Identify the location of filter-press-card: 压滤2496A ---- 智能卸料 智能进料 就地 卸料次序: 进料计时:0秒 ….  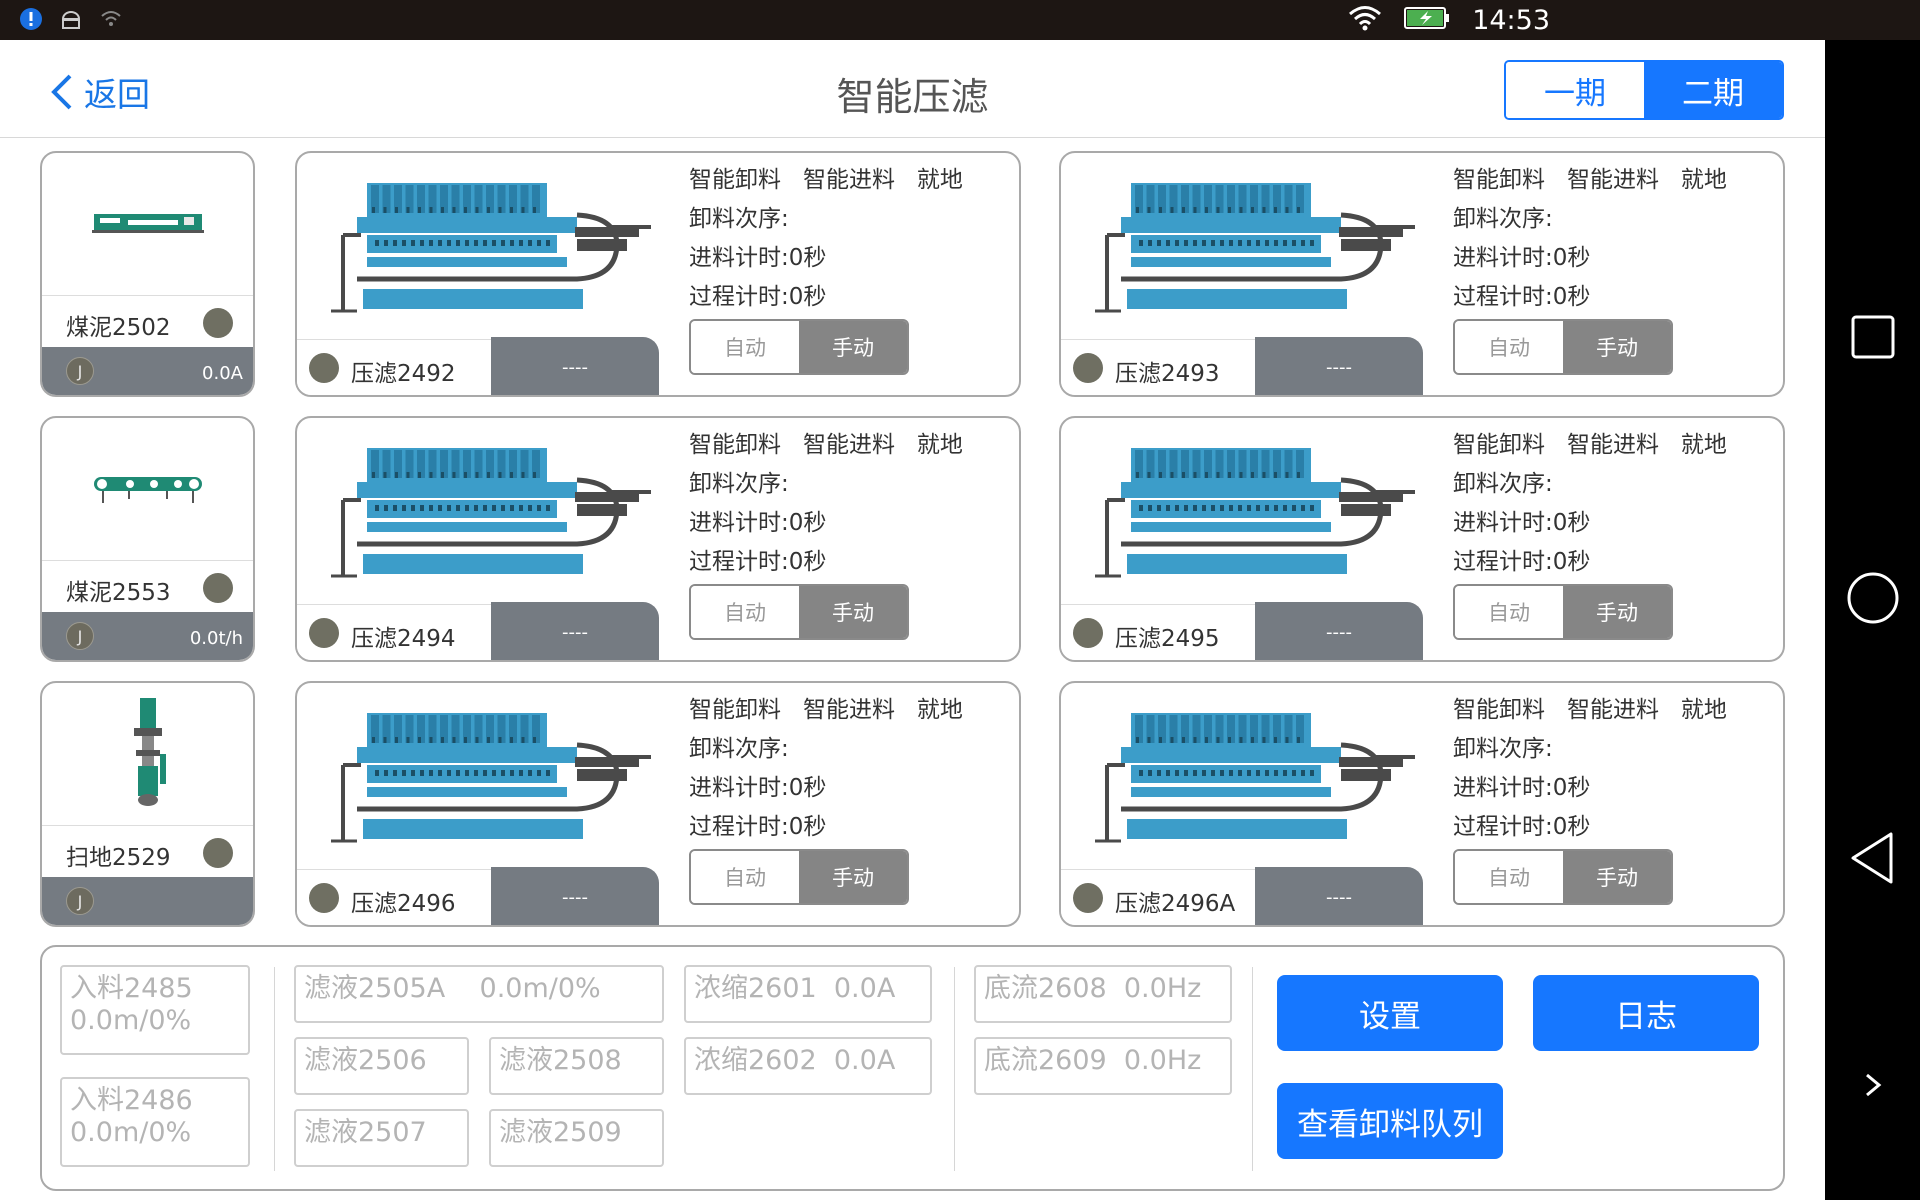
(1422, 804).